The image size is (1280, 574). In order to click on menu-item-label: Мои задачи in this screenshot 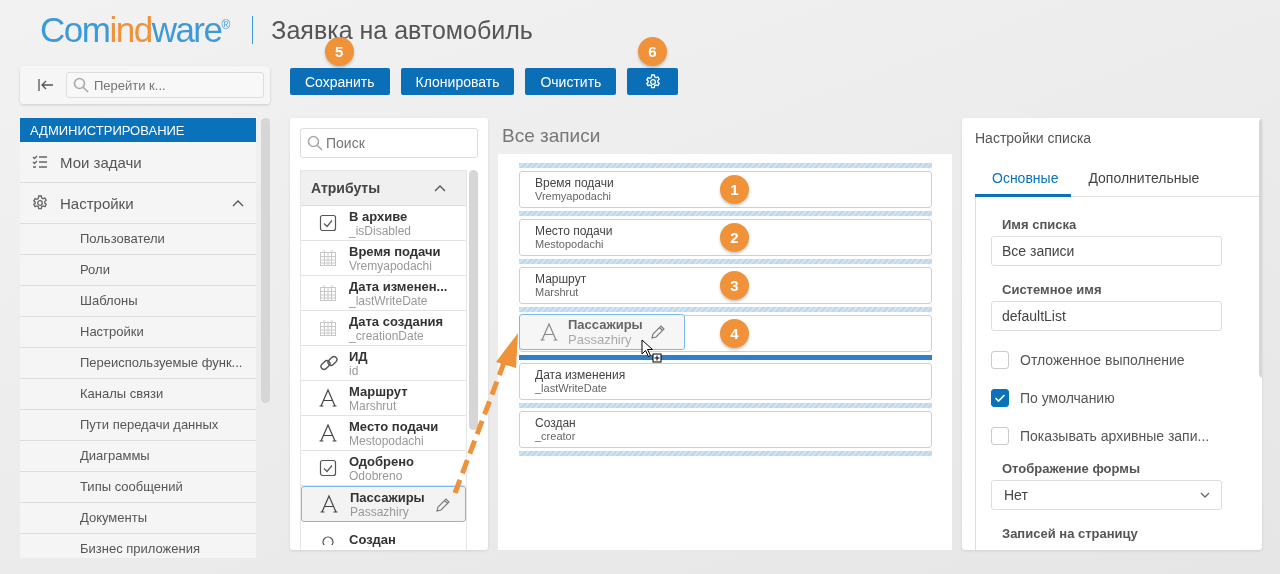, I will do `click(101, 162)`.